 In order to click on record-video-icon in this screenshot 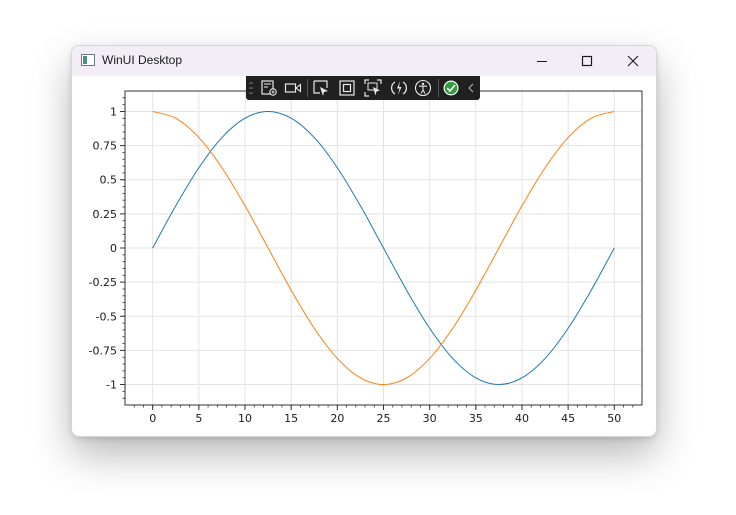, I will do `click(293, 88)`.